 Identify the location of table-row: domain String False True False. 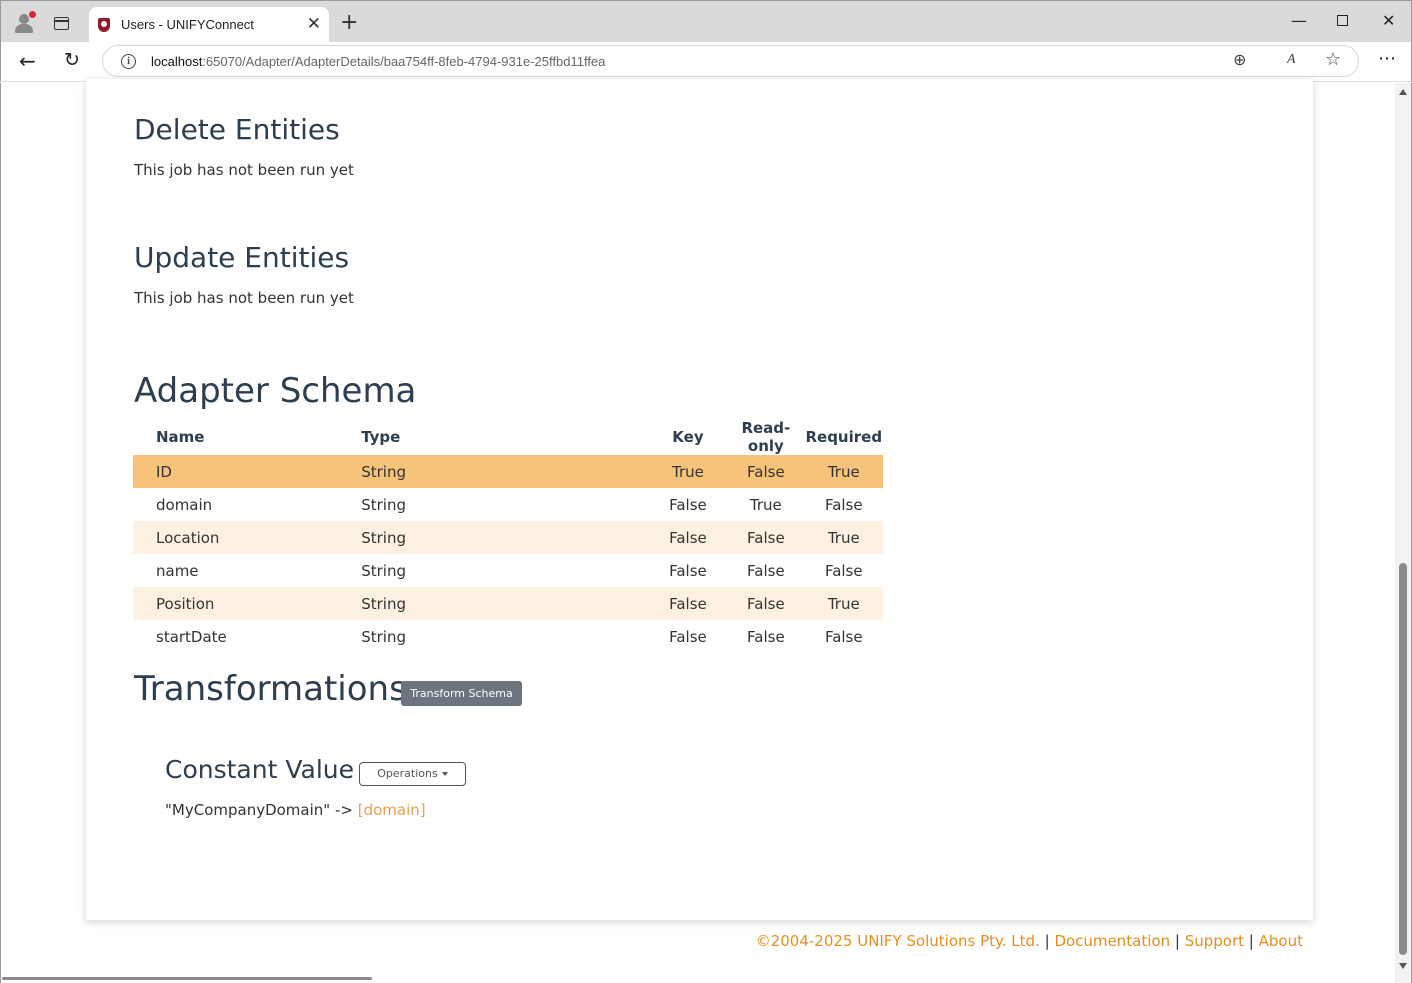
(508, 504).